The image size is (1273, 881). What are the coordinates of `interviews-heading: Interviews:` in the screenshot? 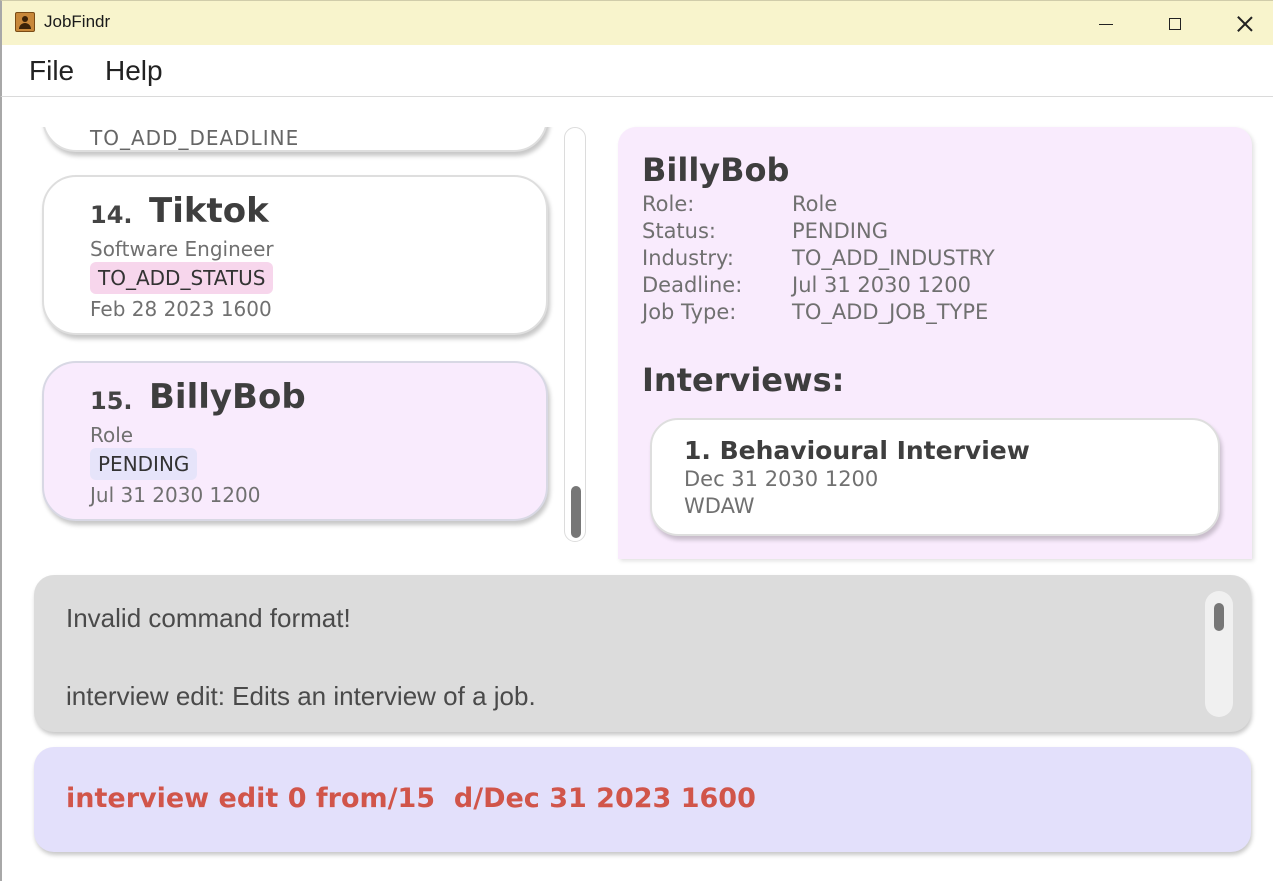 It's located at (743, 380).